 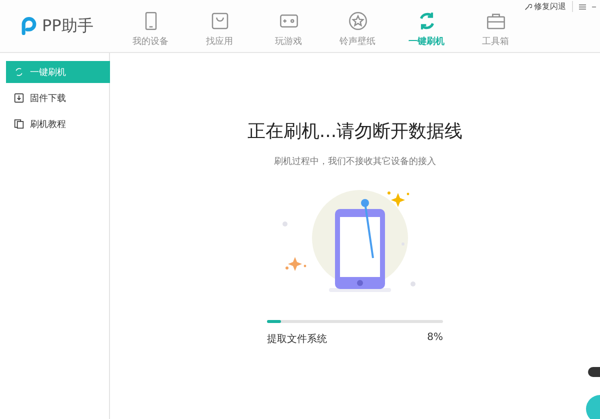 I want to click on menu-icon, so click(x=582, y=7).